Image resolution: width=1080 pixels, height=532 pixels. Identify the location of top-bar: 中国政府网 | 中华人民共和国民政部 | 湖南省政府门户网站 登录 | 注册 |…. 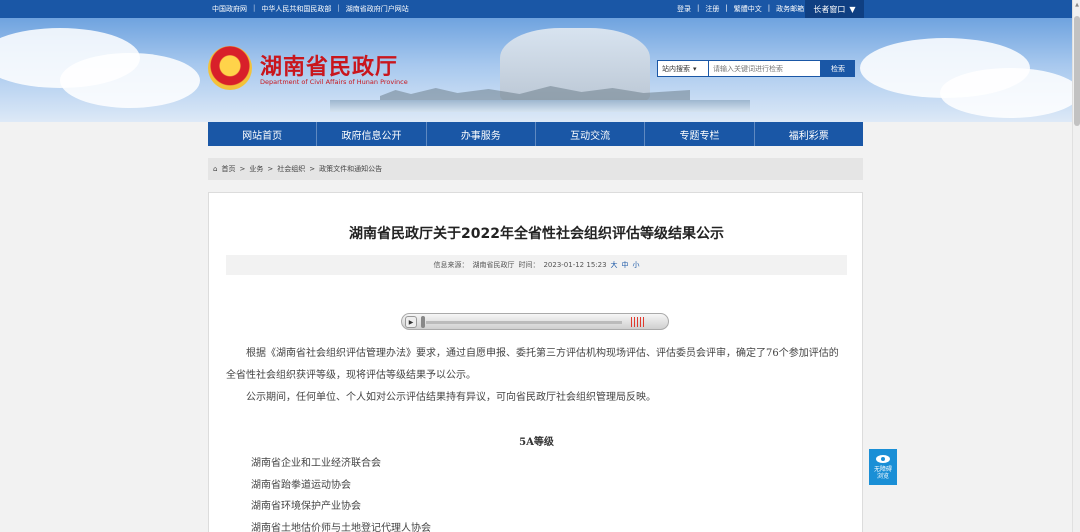
(540, 9).